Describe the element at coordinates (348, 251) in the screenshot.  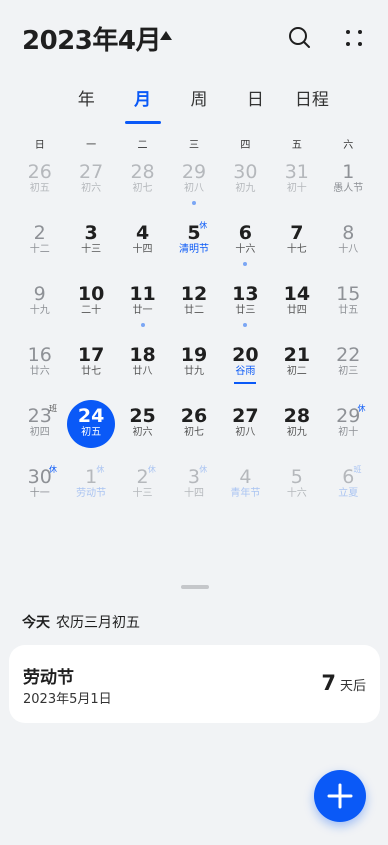
I see `calendar-day: 8 十八` at that location.